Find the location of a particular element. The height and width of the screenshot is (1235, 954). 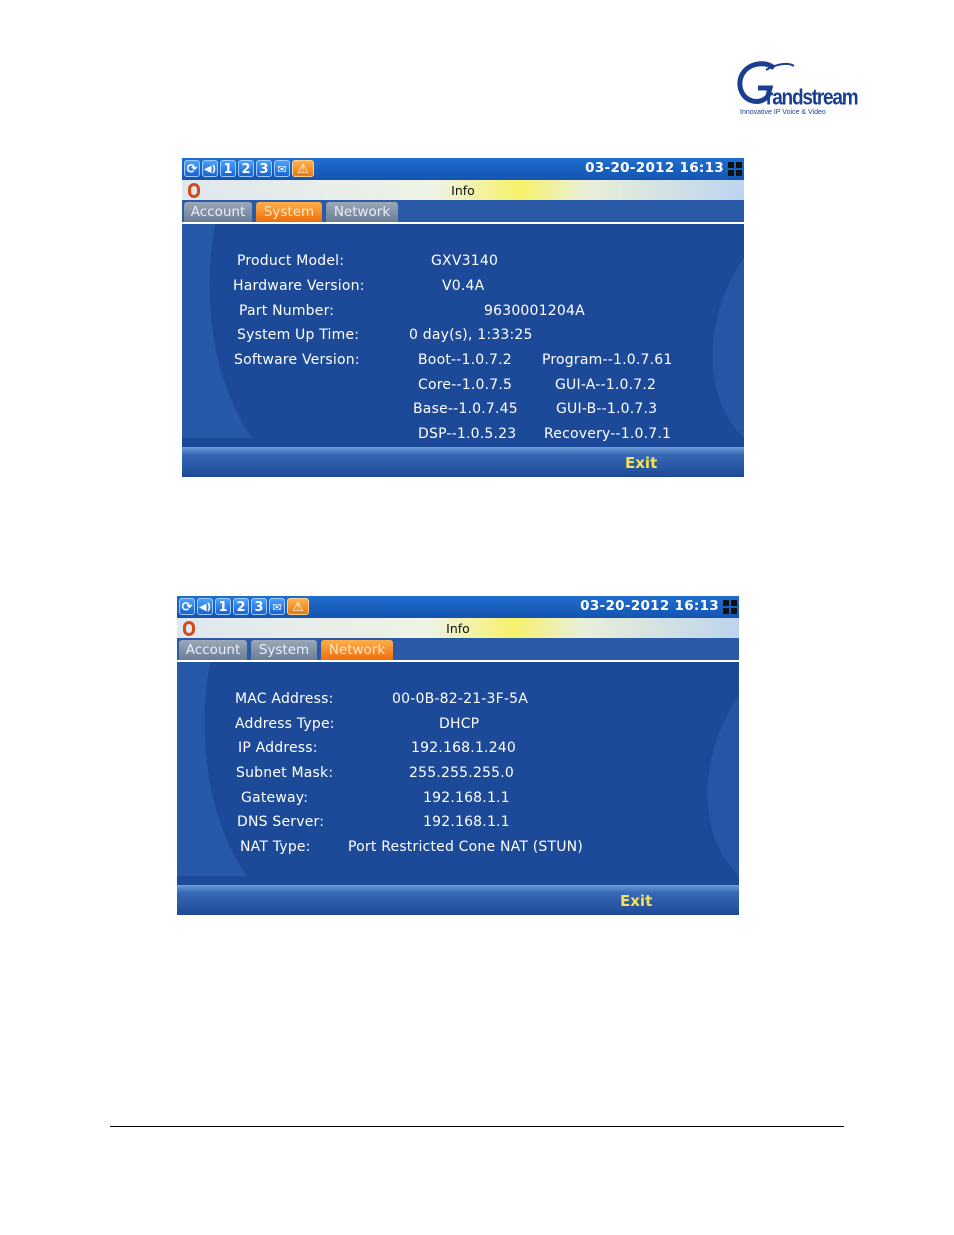

value-mac-address: 00-0B-82-21-3F-5A is located at coordinates (460, 699).